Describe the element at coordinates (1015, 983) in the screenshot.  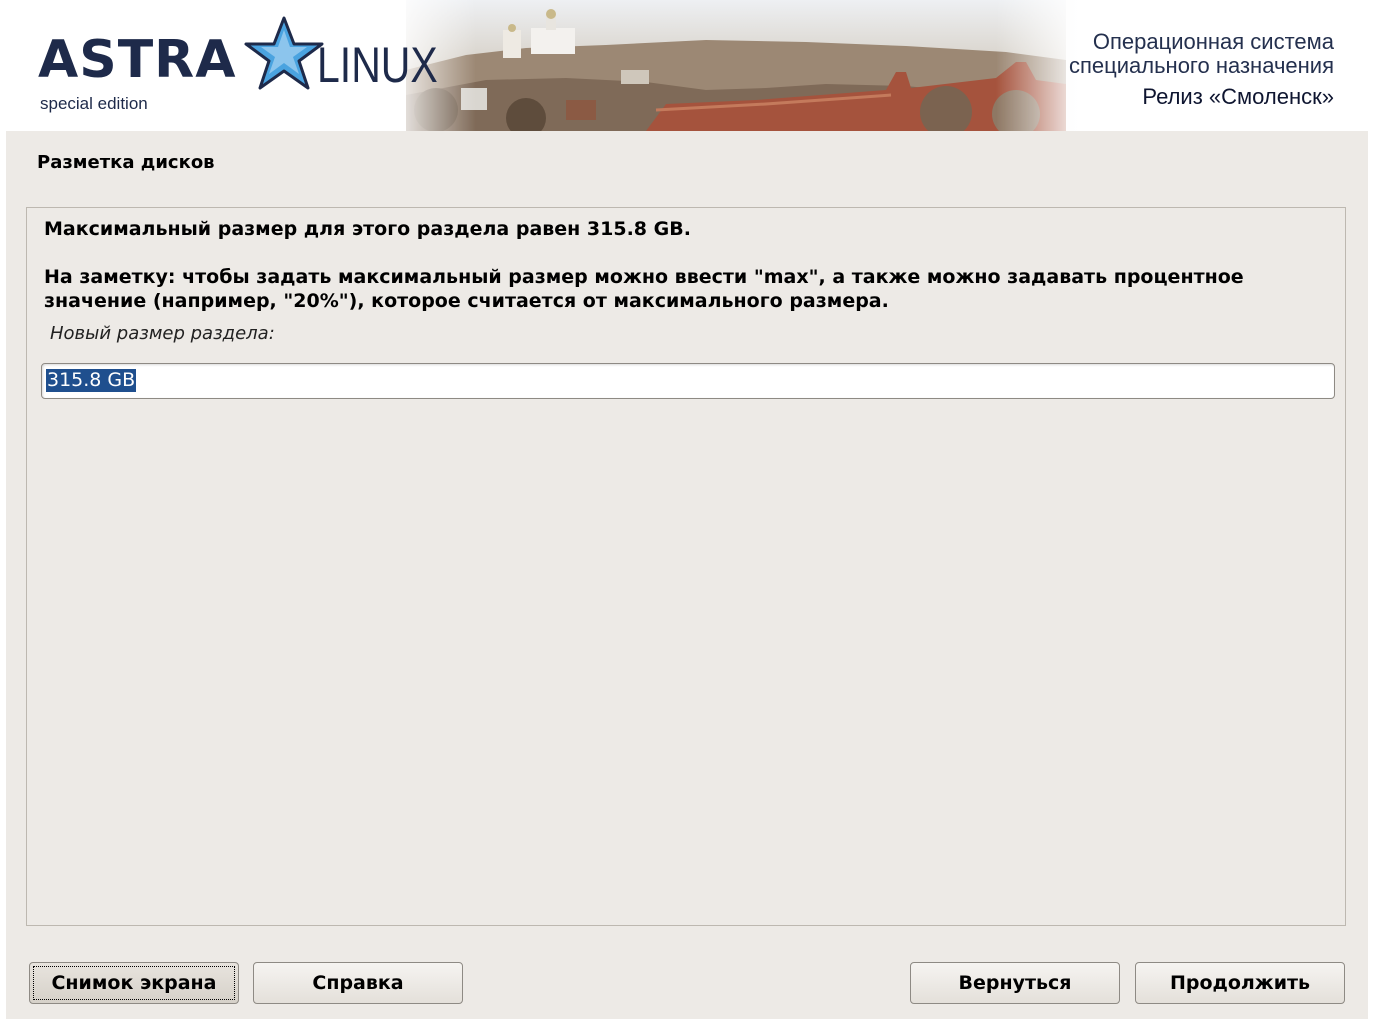
I see `back-button: Вернуться` at that location.